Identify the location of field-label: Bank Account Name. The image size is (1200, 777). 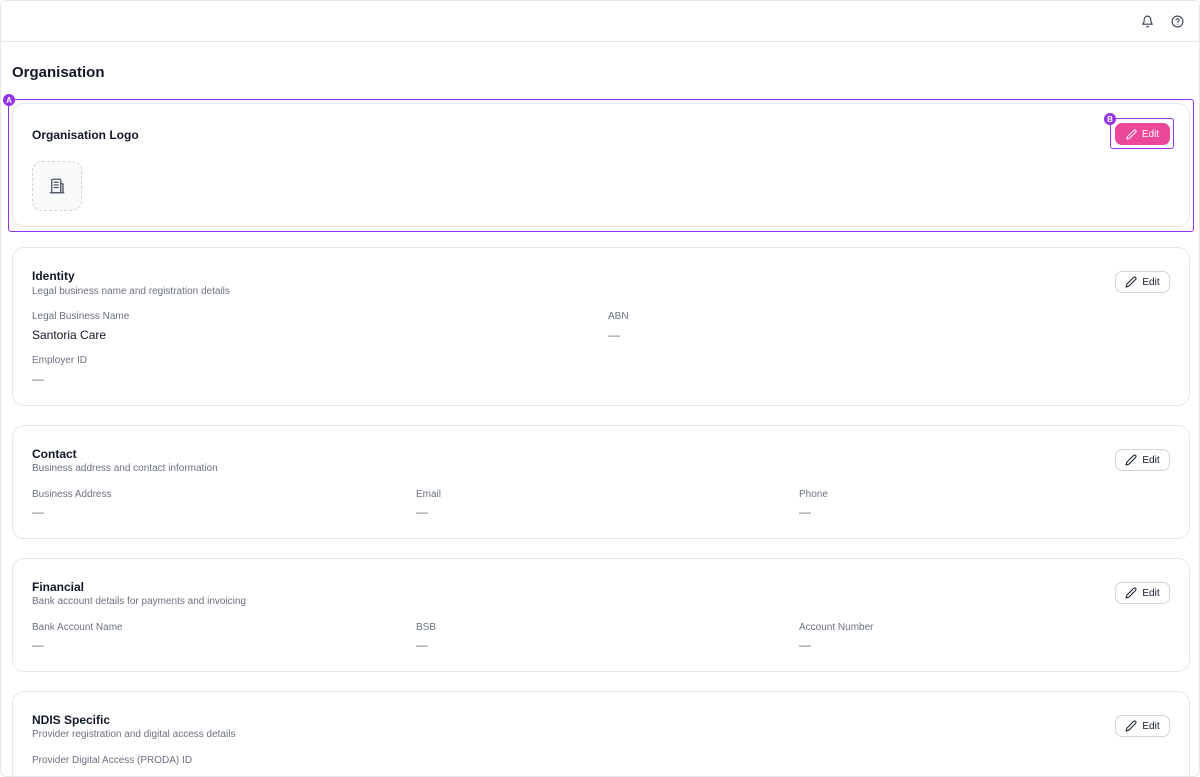
(77, 627).